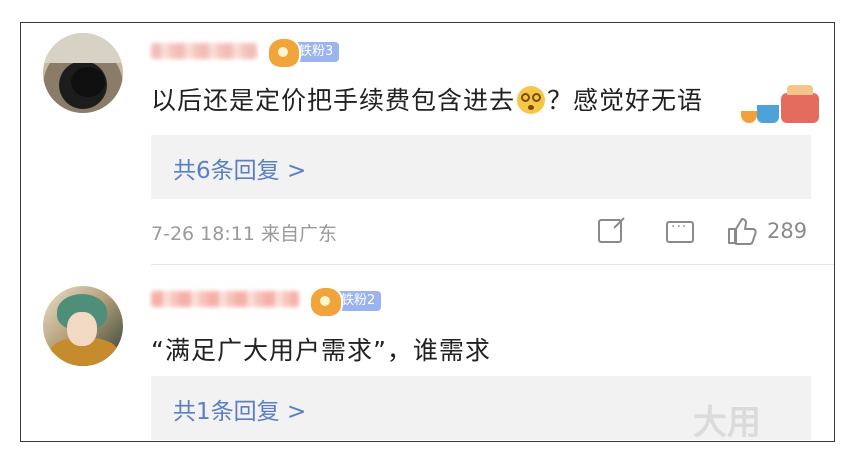 This screenshot has height=457, width=850. What do you see at coordinates (727, 422) in the screenshot?
I see `watermark: 大用` at bounding box center [727, 422].